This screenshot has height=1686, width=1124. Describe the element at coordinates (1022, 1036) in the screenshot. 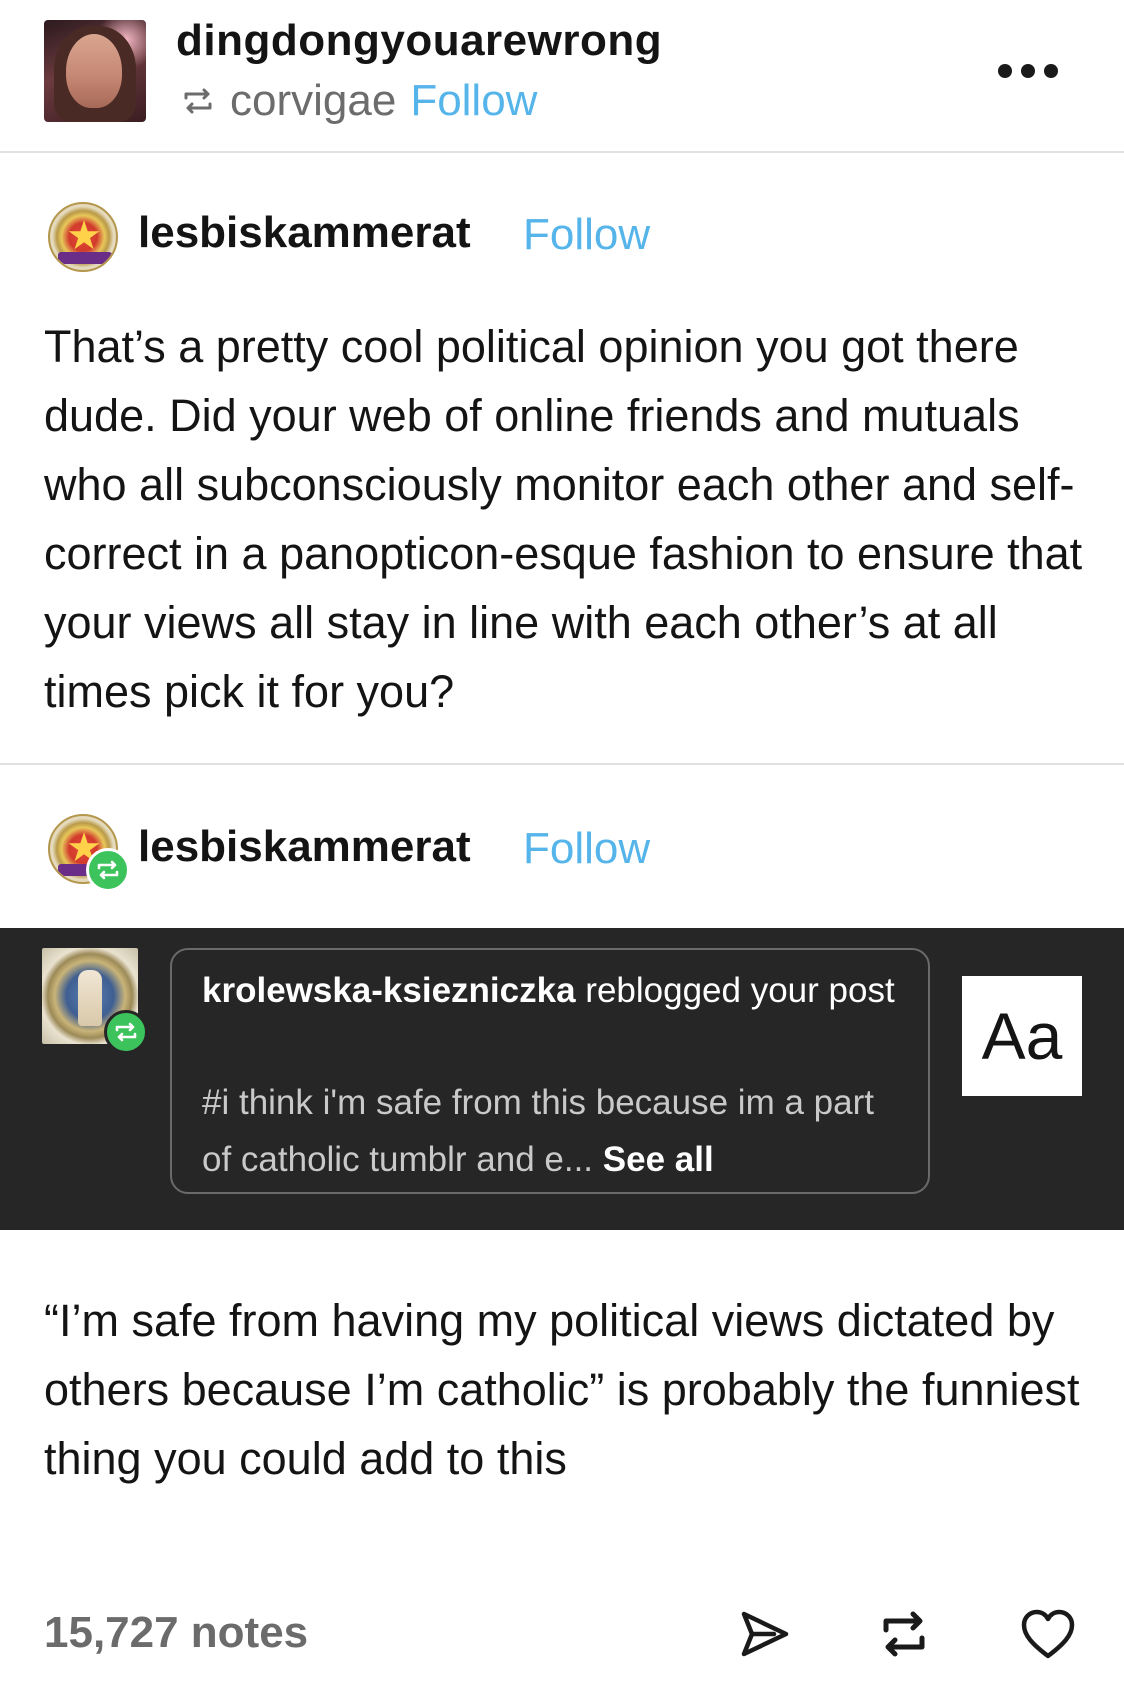

I see `text-size-icon: Aa` at that location.